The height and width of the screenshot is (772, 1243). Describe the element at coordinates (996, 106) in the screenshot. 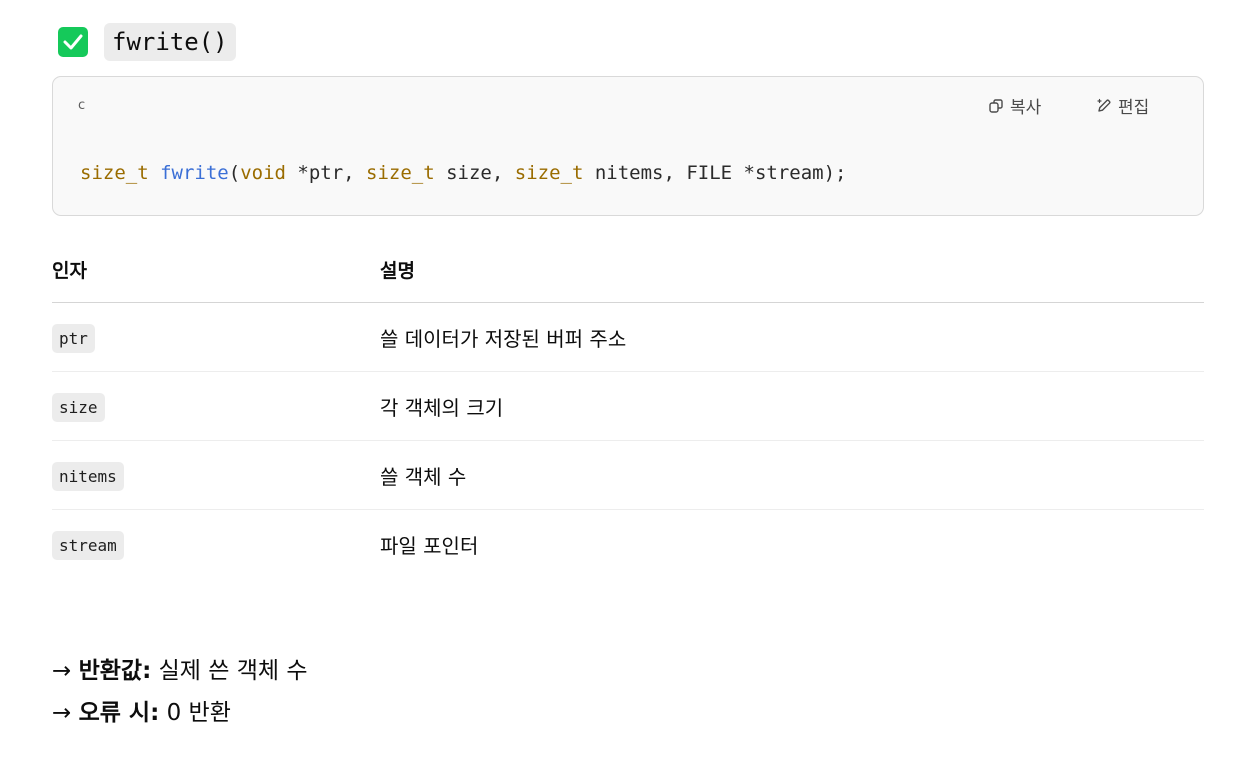

I see `copy-icon` at that location.